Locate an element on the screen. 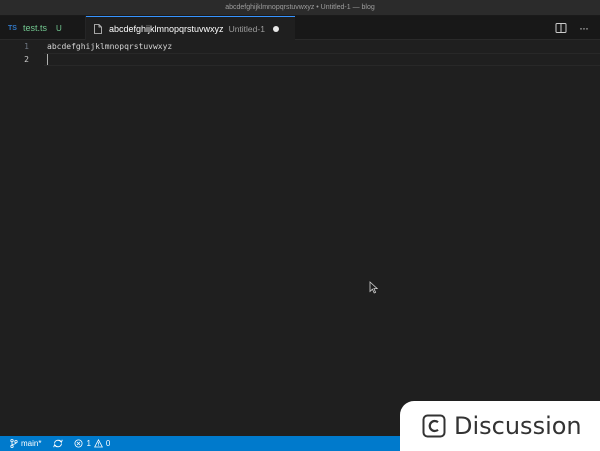 The image size is (600, 451). branch-name: main* is located at coordinates (31, 443).